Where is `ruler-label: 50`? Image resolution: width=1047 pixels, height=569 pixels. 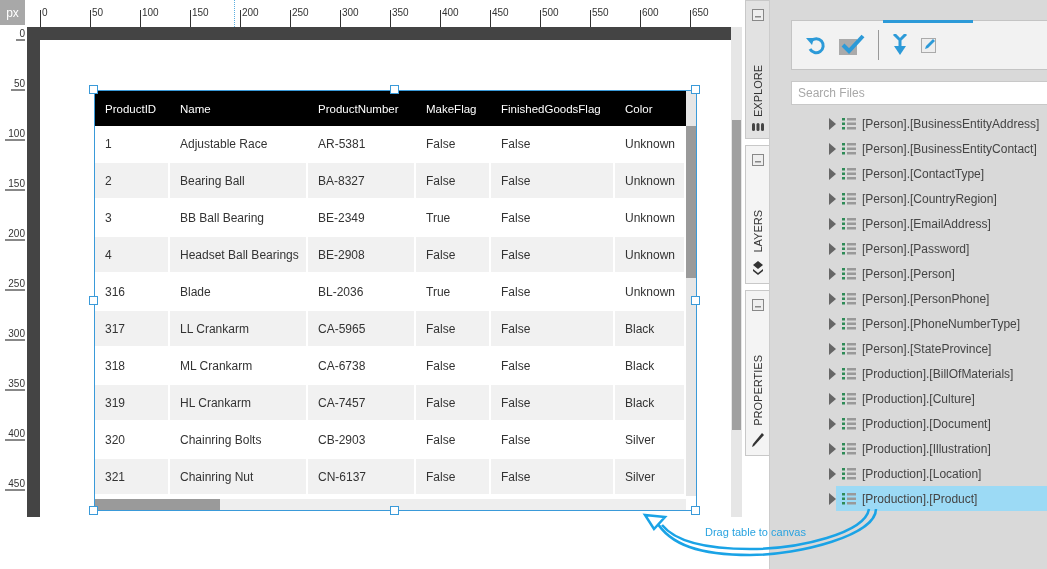
ruler-label: 50 is located at coordinates (98, 12).